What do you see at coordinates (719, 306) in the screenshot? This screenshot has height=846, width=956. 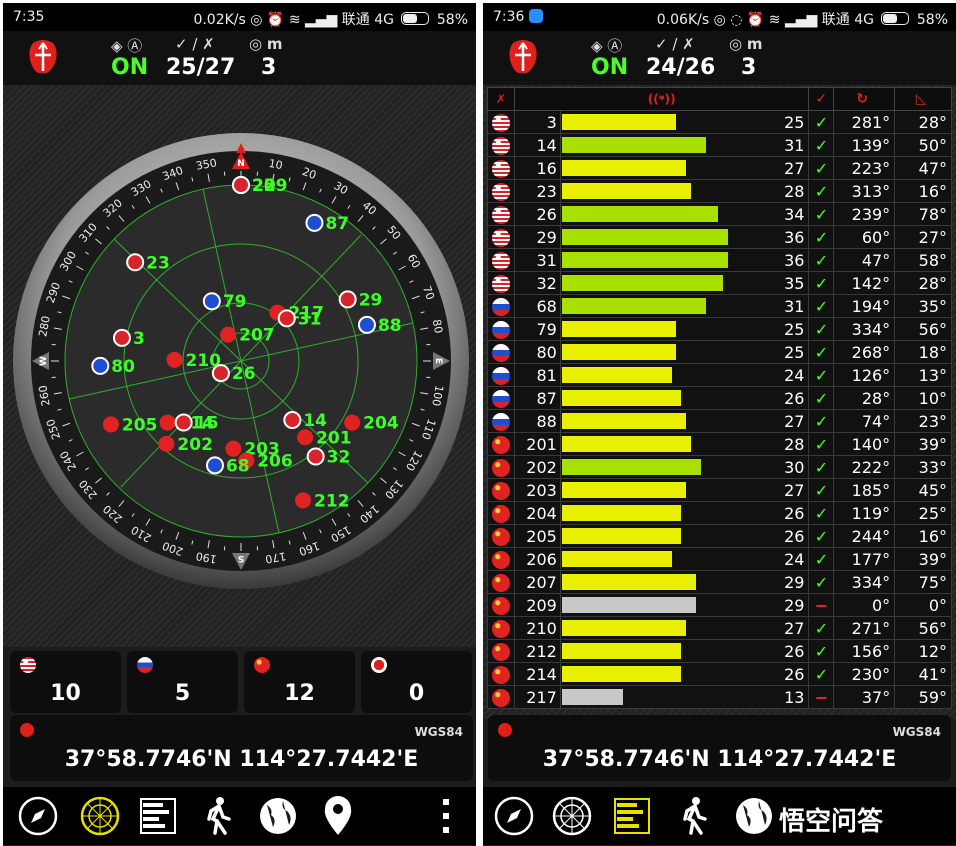 I see `satellite-row: 68 31 ✓ 194° 35°` at bounding box center [719, 306].